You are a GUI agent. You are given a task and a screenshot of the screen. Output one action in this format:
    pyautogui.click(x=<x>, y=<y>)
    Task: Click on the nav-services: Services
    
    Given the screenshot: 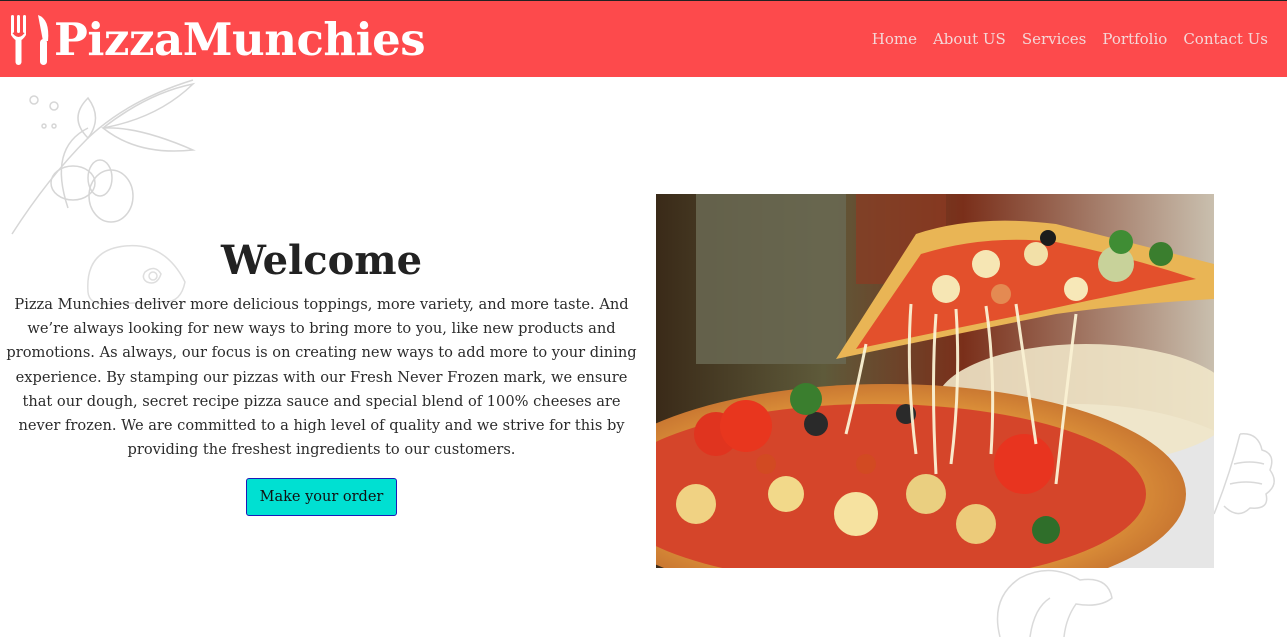 What is the action you would take?
    pyautogui.click(x=1054, y=39)
    